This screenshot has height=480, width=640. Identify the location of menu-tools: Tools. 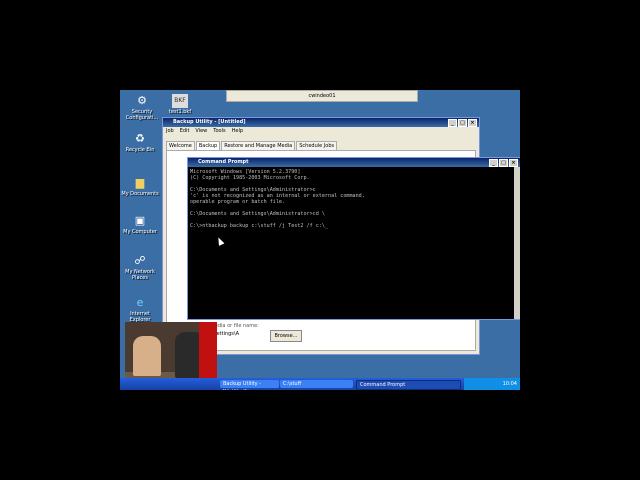
(219, 131).